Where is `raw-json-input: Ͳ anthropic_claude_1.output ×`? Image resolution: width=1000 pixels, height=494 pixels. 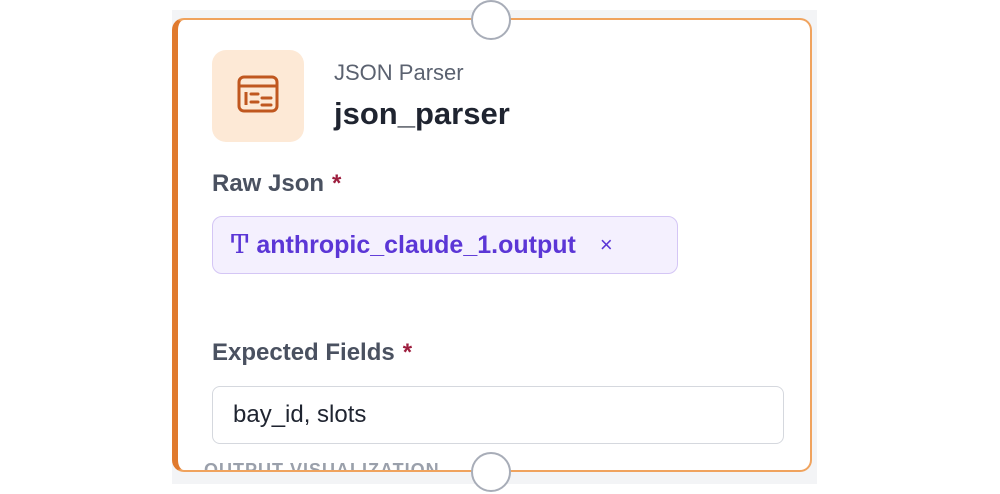
raw-json-input: Ͳ anthropic_claude_1.output × is located at coordinates (445, 245).